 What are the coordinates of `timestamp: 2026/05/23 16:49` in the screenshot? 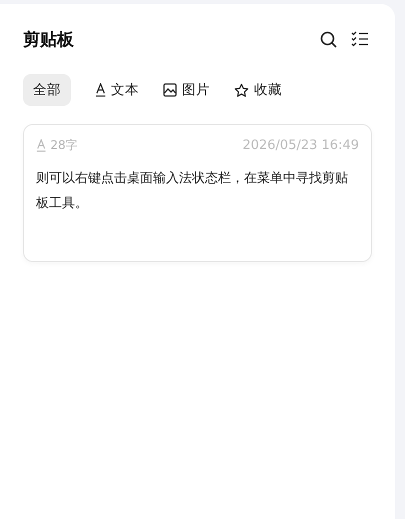 It's located at (300, 145).